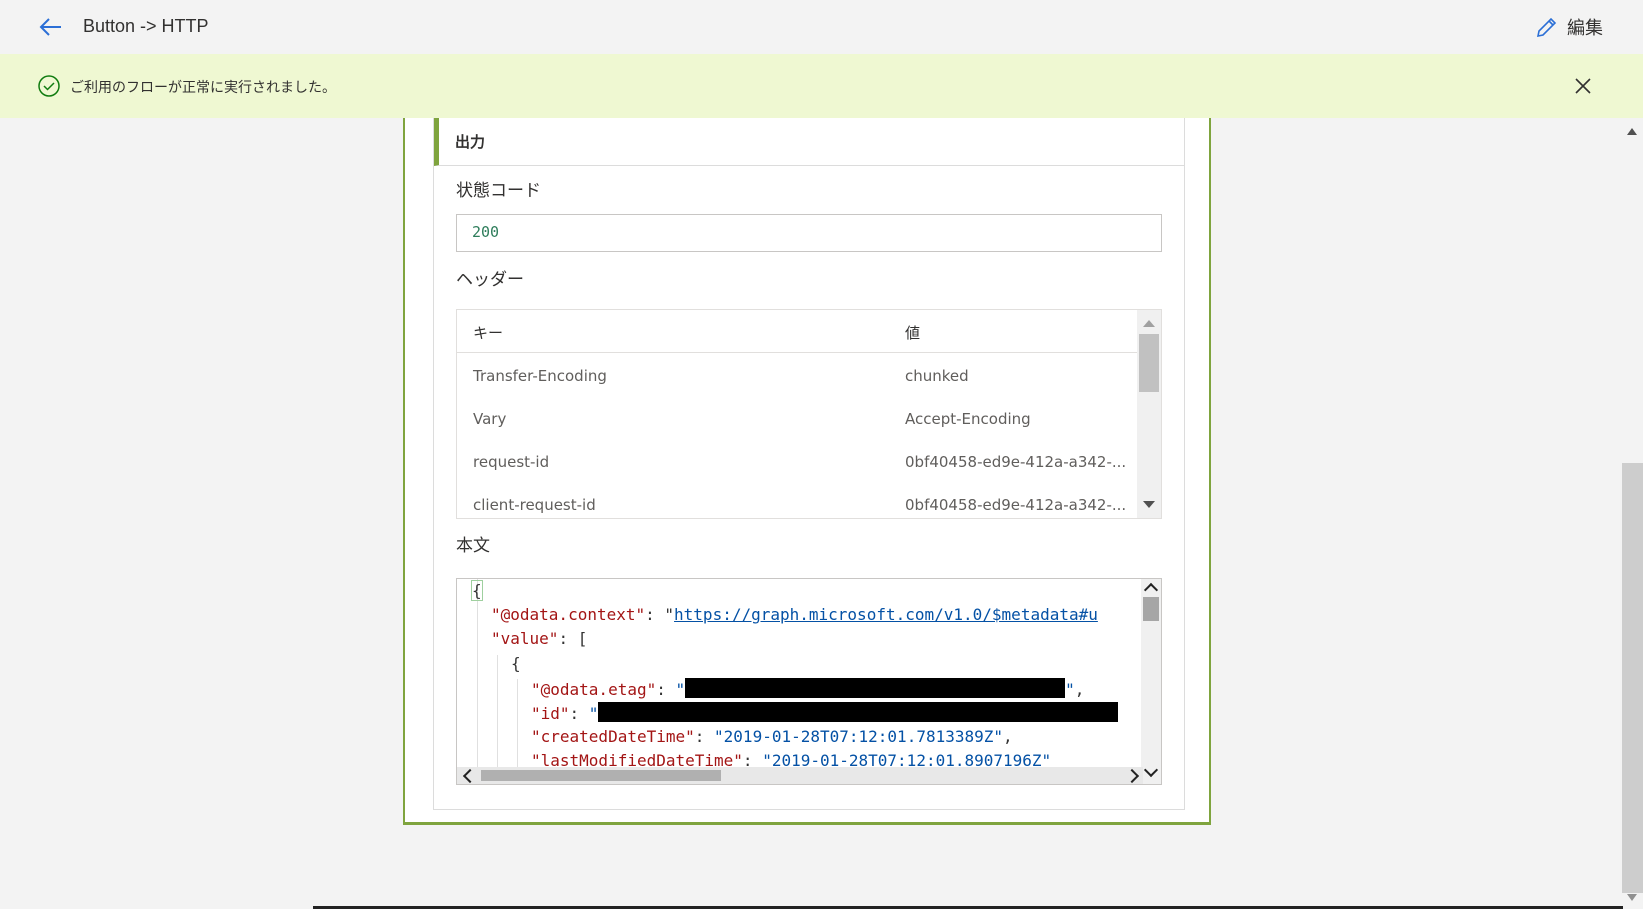 This screenshot has height=909, width=1643. What do you see at coordinates (1149, 414) in the screenshot?
I see `headers-scrollbar` at bounding box center [1149, 414].